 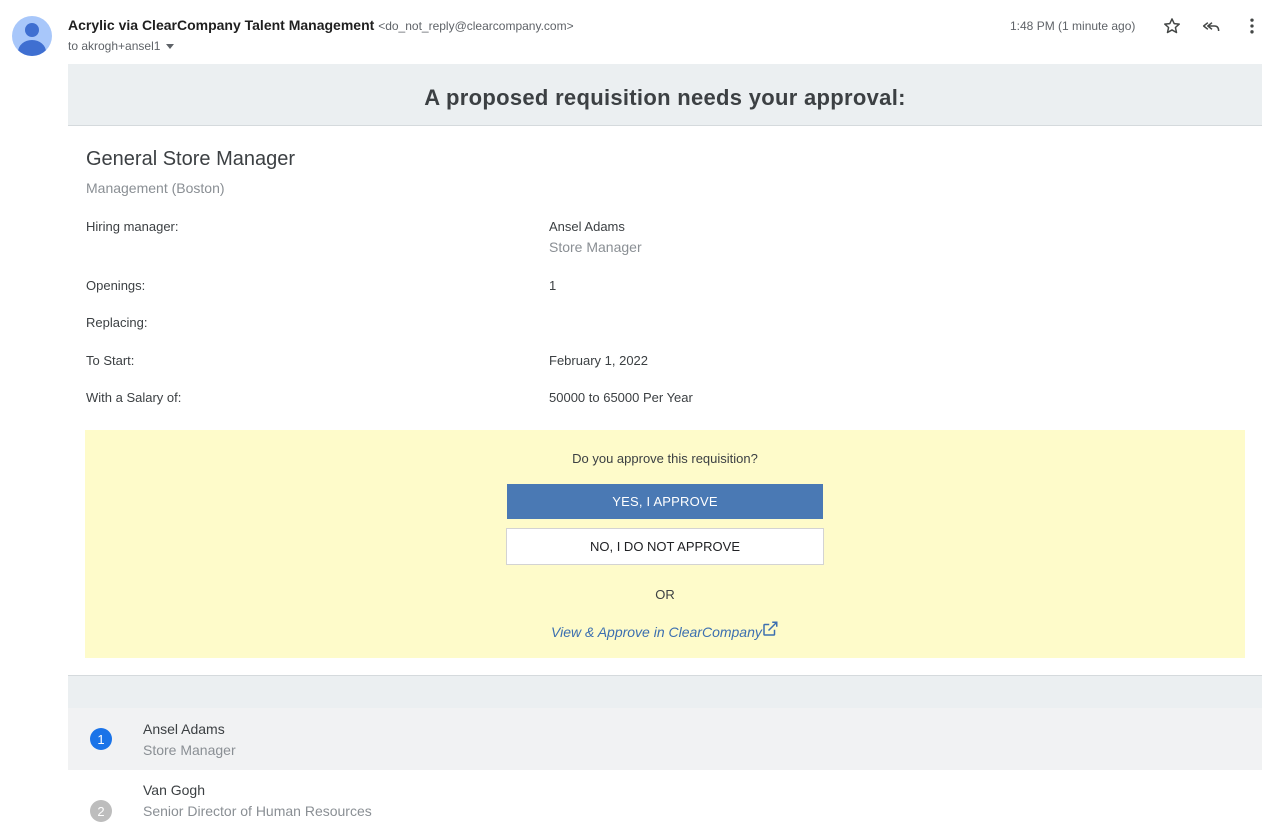 I want to click on more-vert-icon, so click(x=1252, y=26).